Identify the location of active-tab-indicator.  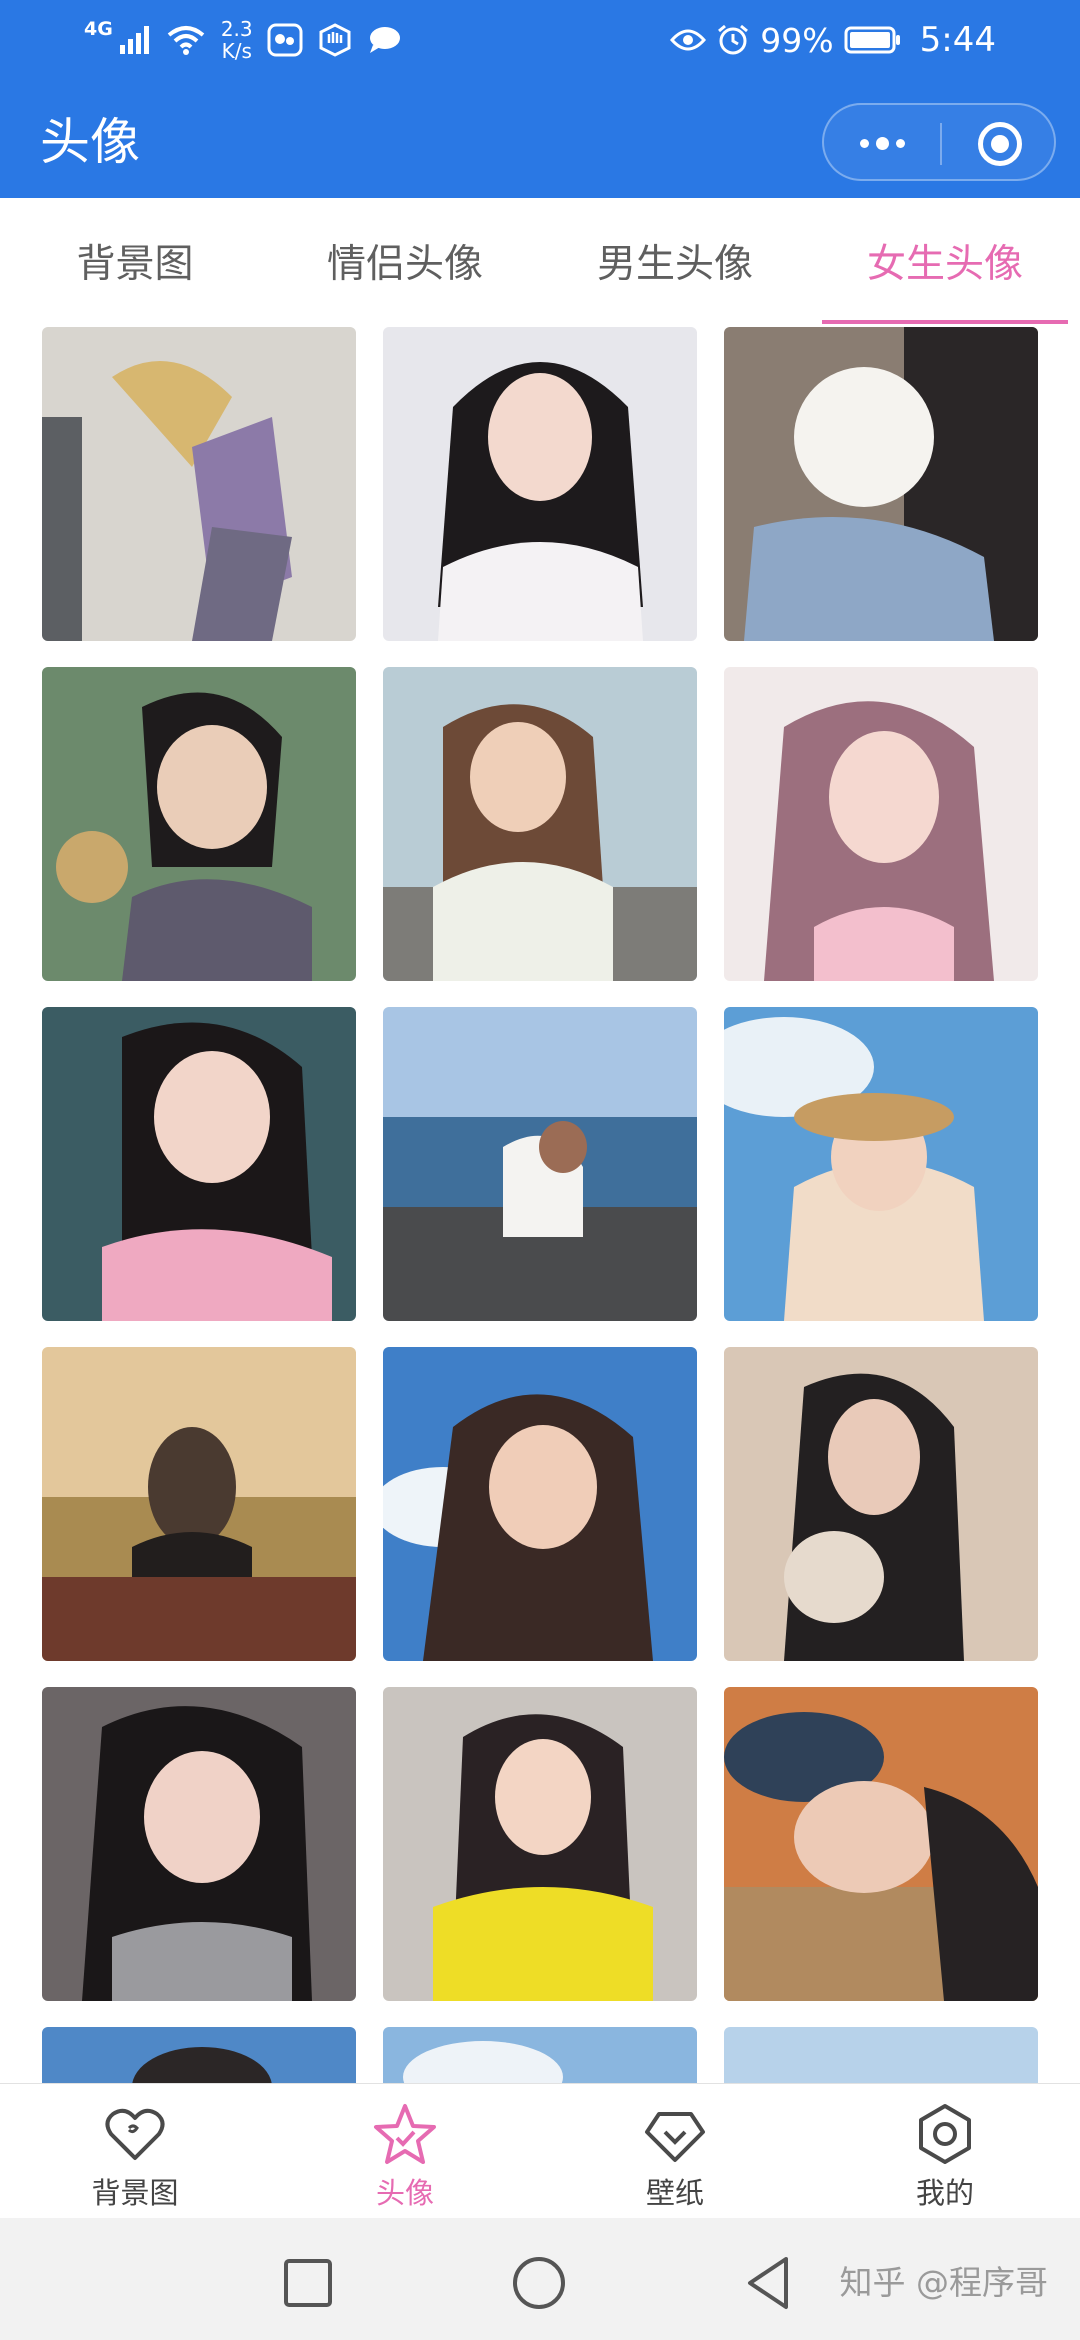
(945, 322).